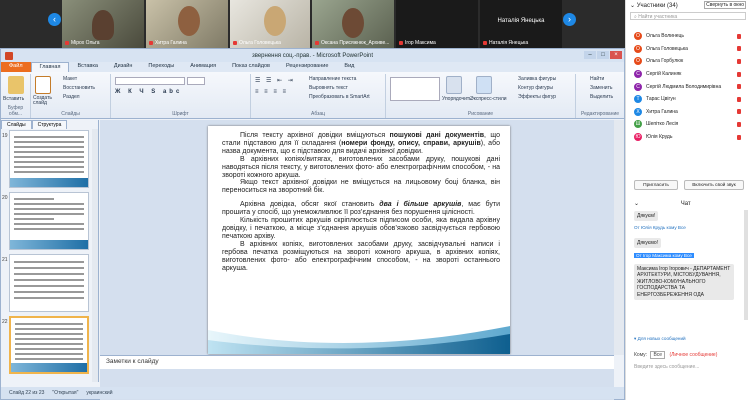  Describe the element at coordinates (95, 255) in the screenshot. I see `slides-pane-scrollbar` at that location.